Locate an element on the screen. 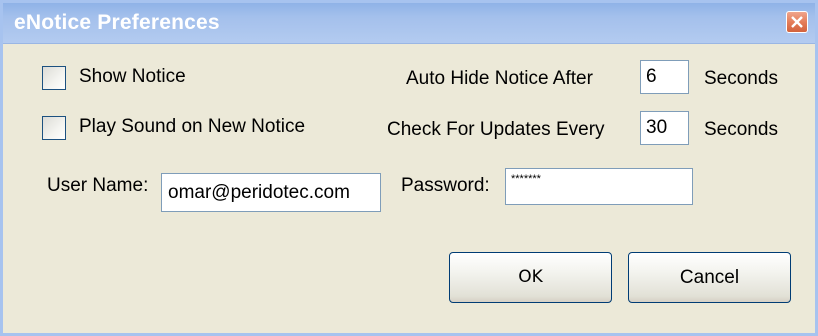 The image size is (818, 336). close-icon is located at coordinates (797, 22).